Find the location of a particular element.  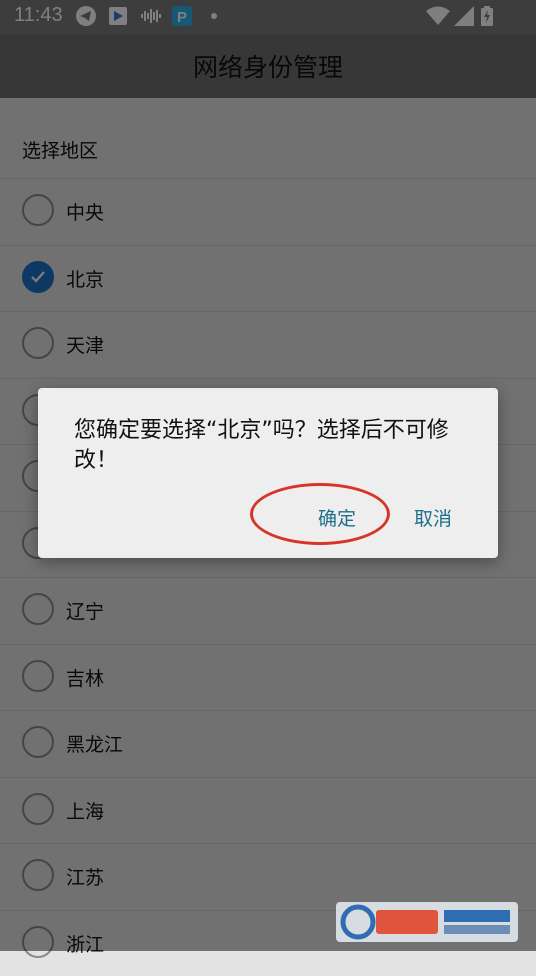

cancel-button: 取消 is located at coordinates (433, 517).